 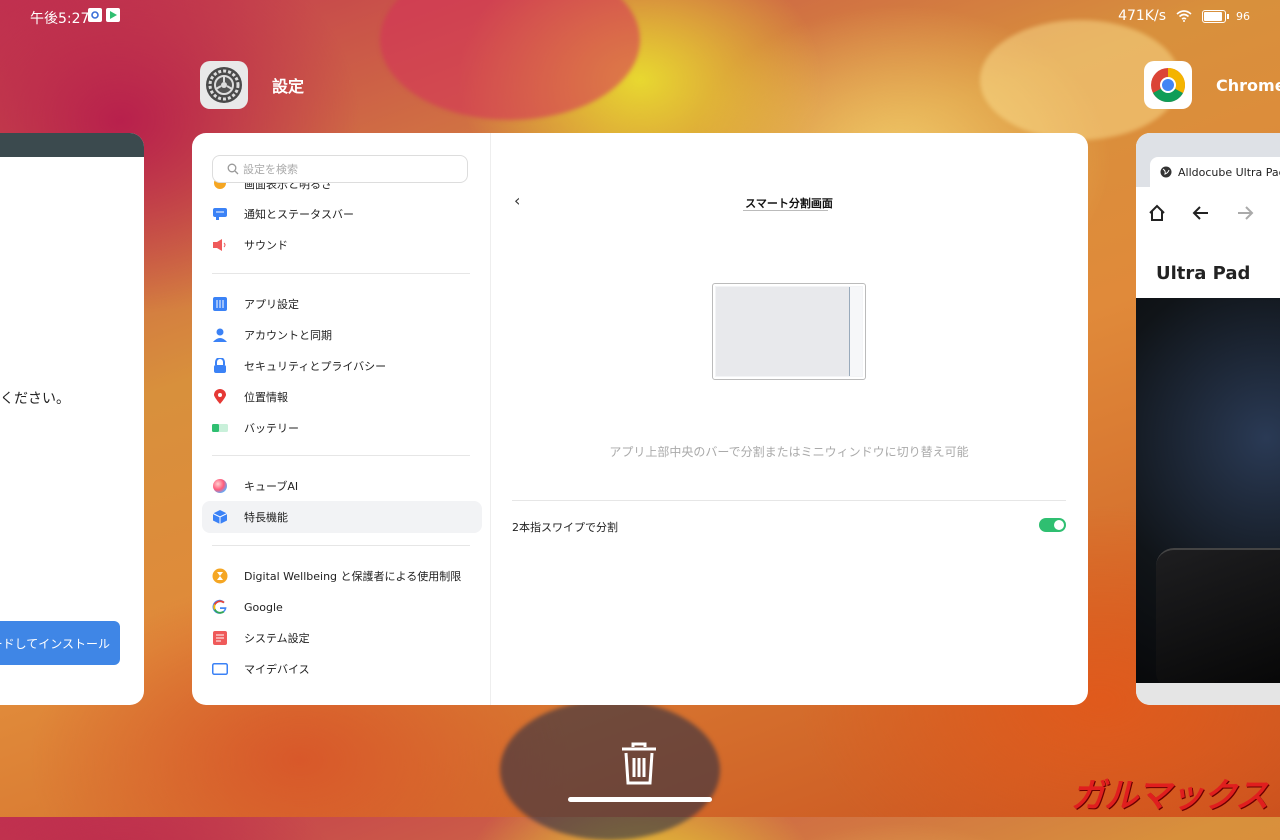 I want to click on wifi-icon, so click(x=1184, y=16).